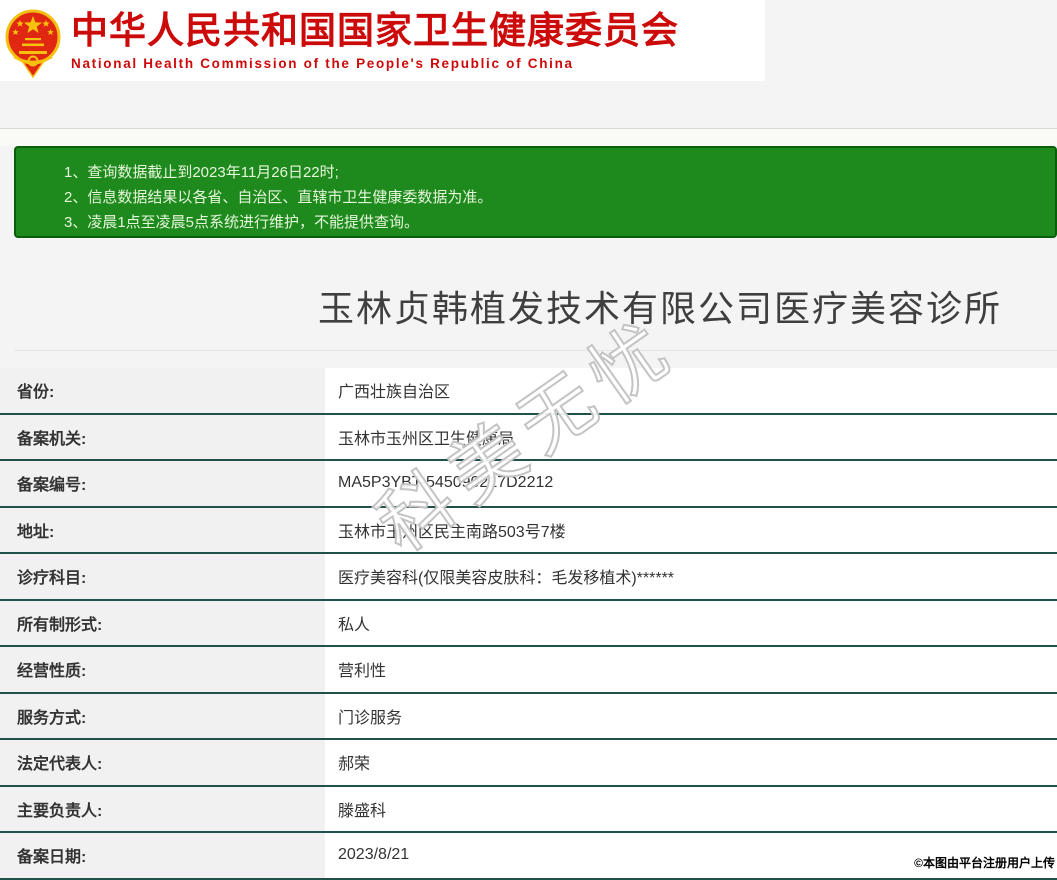 The height and width of the screenshot is (880, 1057). Describe the element at coordinates (691, 436) in the screenshot. I see `field-value: 玉林市玉州区卫生健康局` at that location.